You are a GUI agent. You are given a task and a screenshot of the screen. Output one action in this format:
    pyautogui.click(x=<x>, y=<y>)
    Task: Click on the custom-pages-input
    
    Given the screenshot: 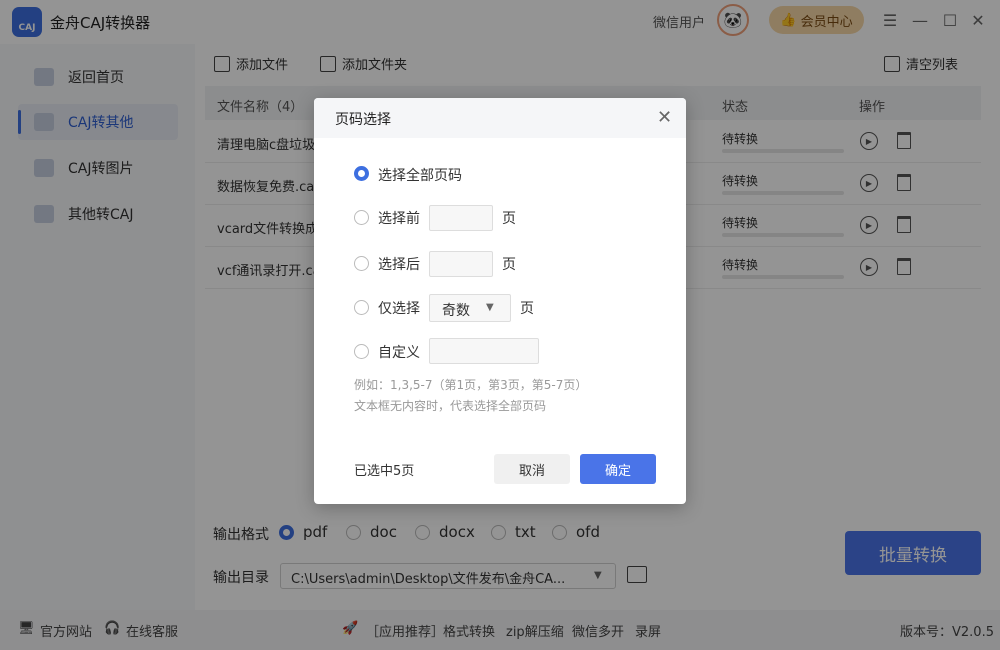 What is the action you would take?
    pyautogui.click(x=484, y=351)
    